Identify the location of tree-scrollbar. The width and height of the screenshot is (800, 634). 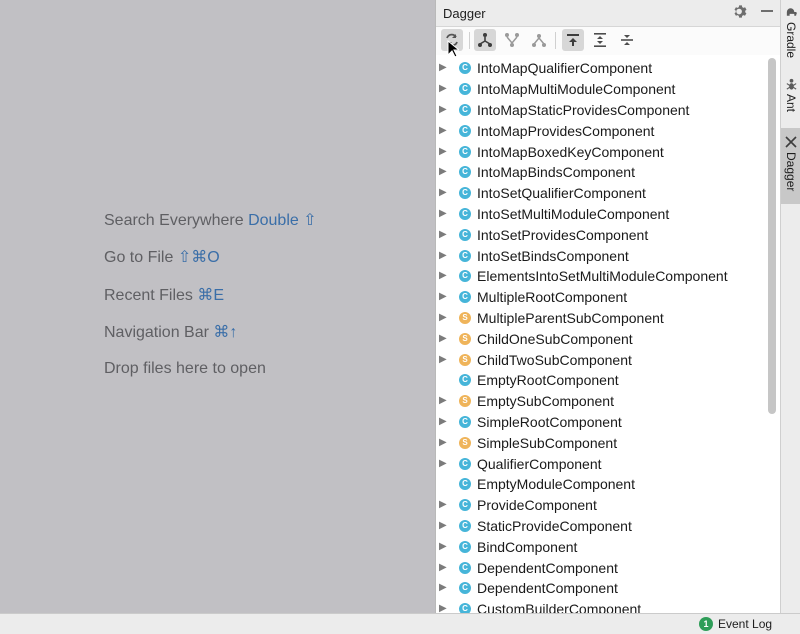
(772, 236).